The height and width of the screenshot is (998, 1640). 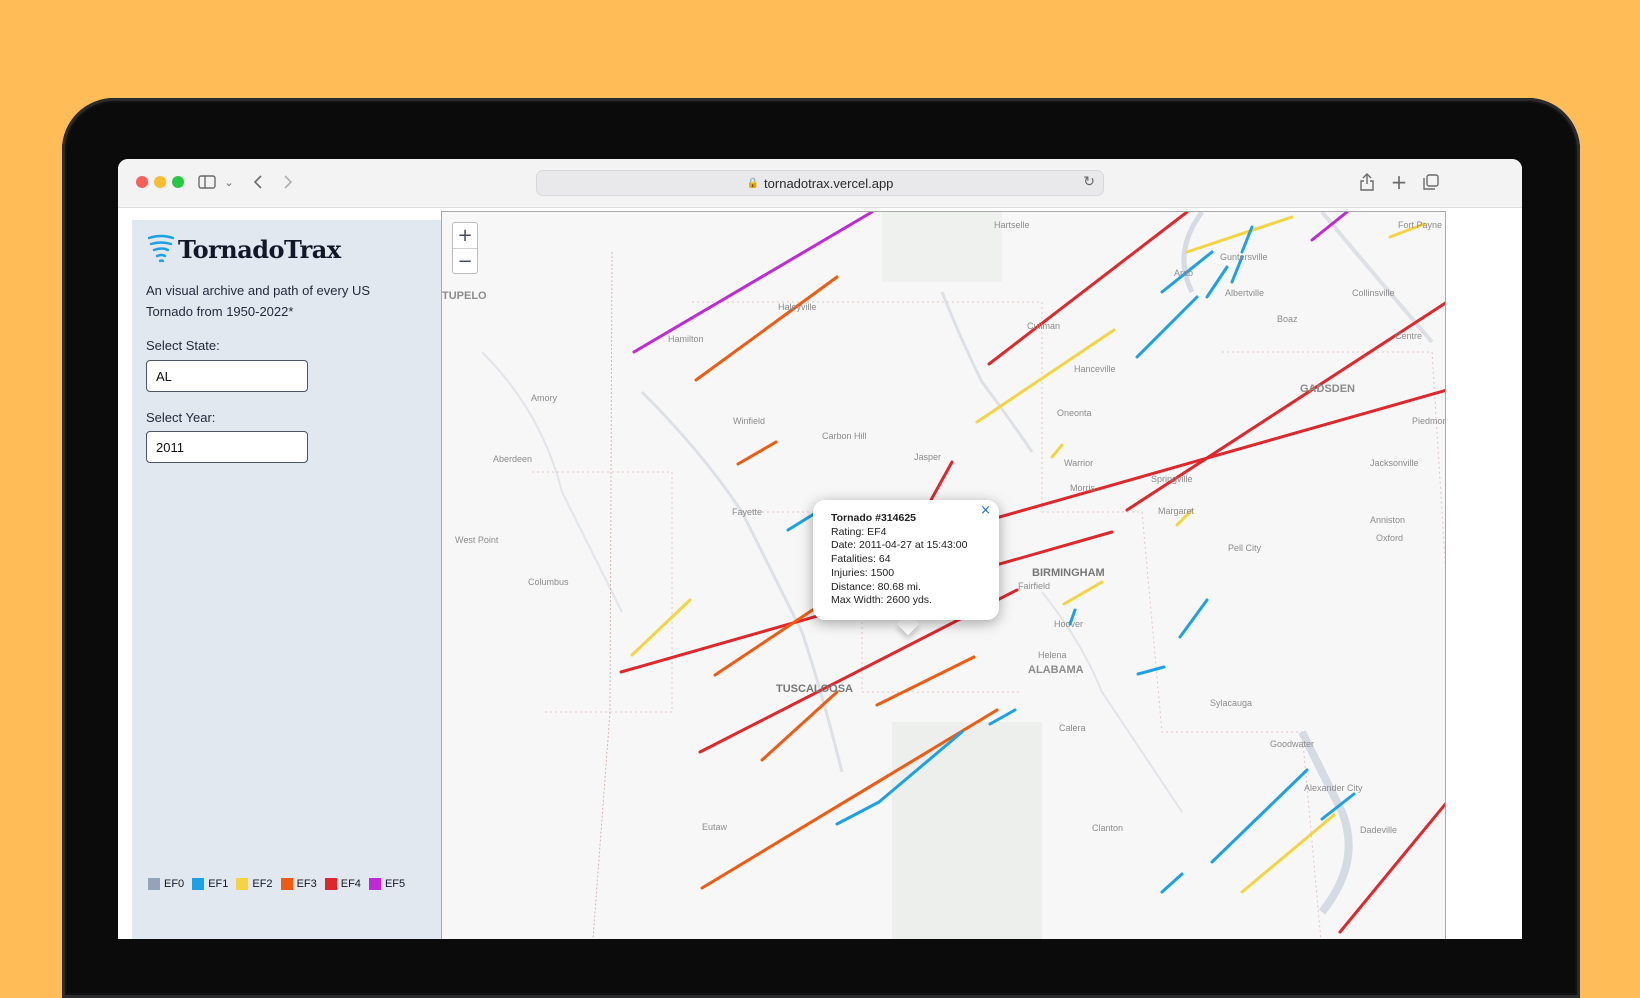 What do you see at coordinates (863, 572) in the screenshot?
I see `popup-injuries: Injuries: 1500` at bounding box center [863, 572].